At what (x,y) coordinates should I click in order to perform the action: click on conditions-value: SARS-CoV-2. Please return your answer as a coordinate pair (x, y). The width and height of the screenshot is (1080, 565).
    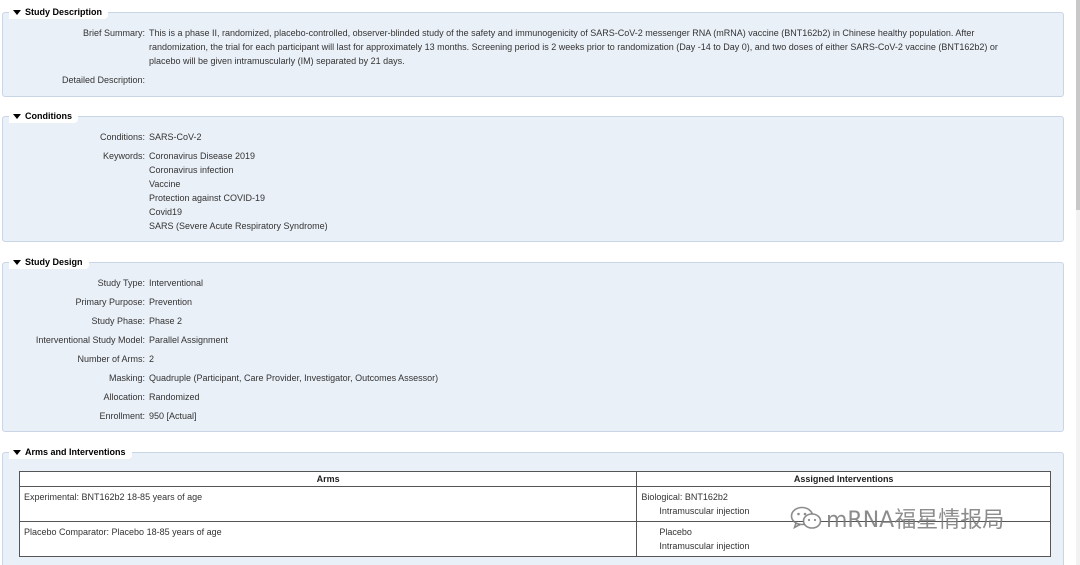
    Looking at the image, I should click on (175, 137).